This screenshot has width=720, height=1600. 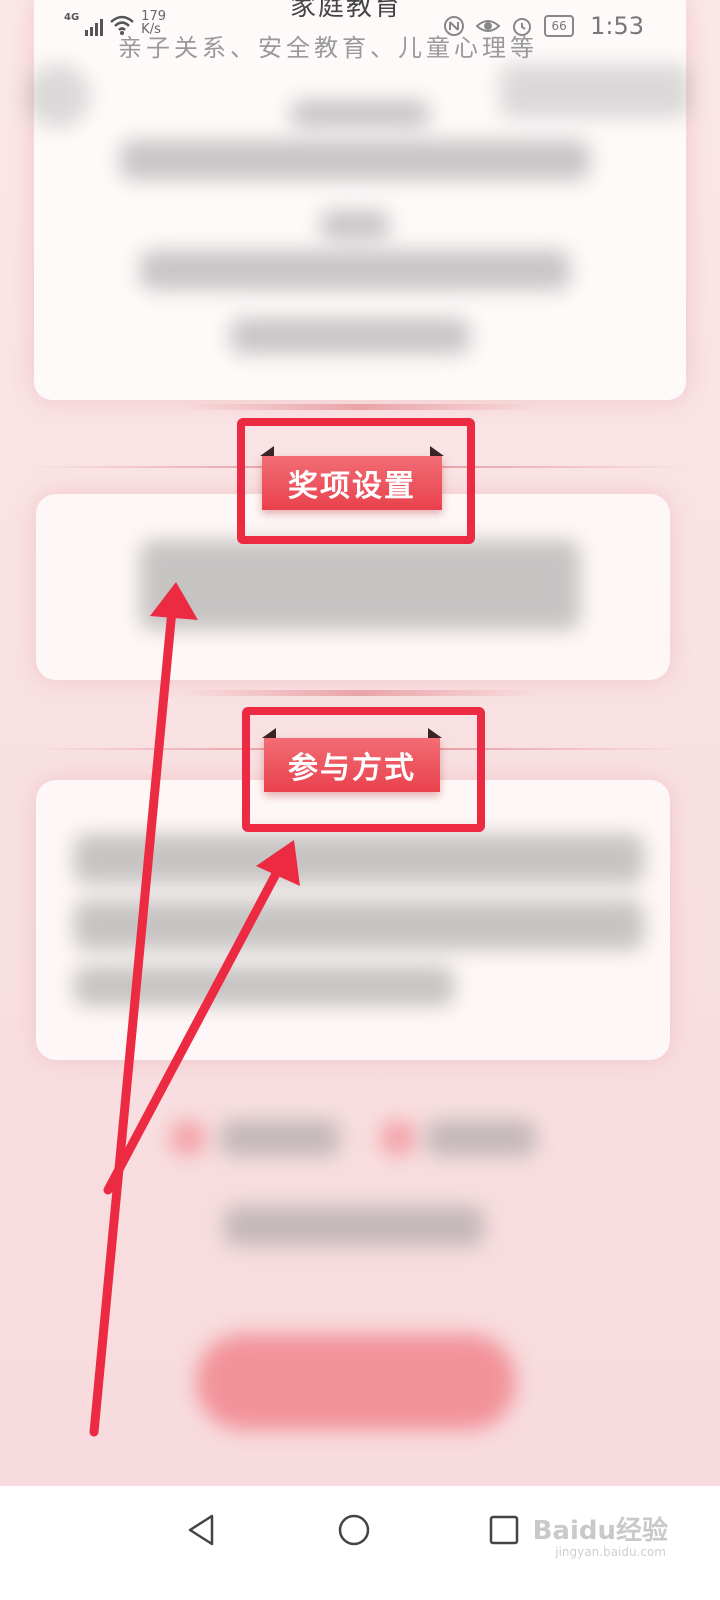 What do you see at coordinates (328, 48) in the screenshot?
I see `page-subtitle: 亲子关系、安全教育、儿童心理等` at bounding box center [328, 48].